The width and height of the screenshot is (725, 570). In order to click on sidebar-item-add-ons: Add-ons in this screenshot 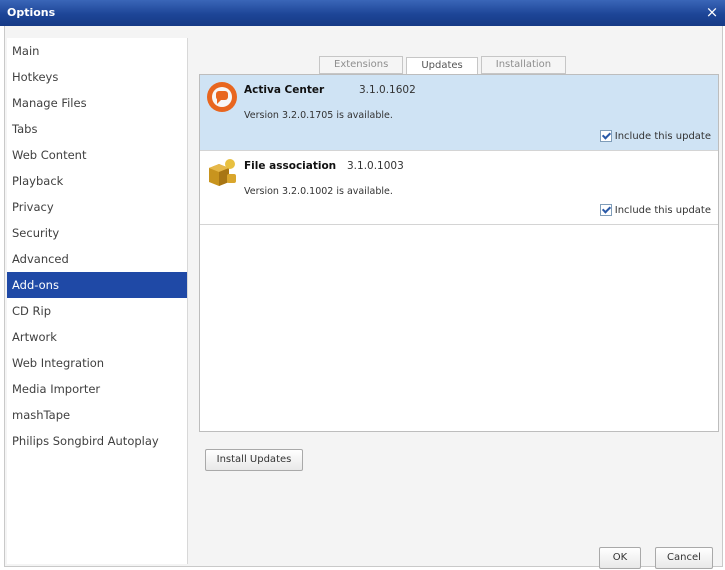, I will do `click(97, 285)`.